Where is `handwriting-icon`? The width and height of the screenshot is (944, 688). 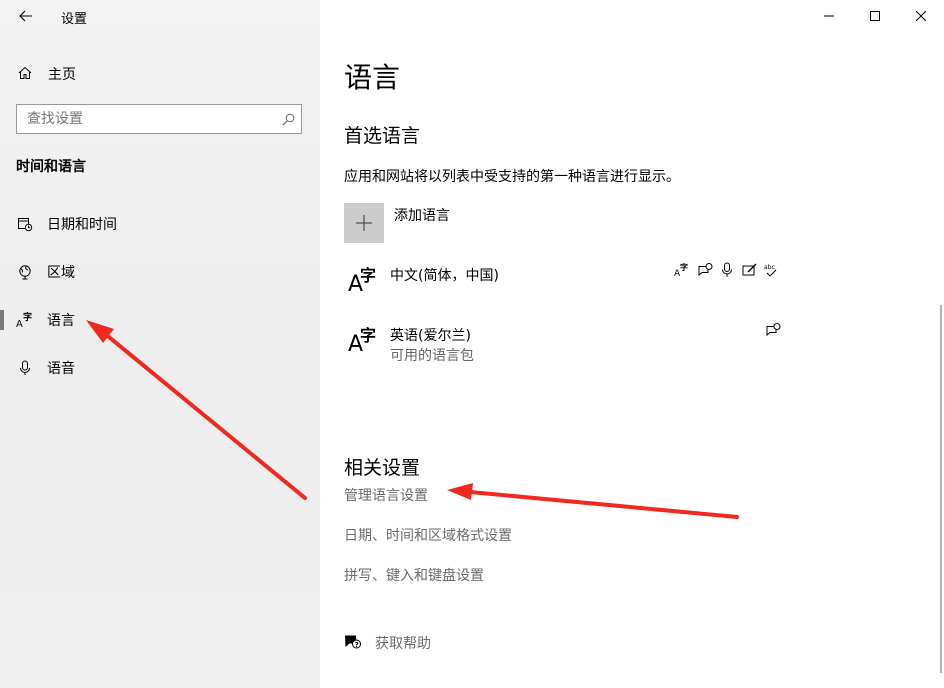 handwriting-icon is located at coordinates (749, 269).